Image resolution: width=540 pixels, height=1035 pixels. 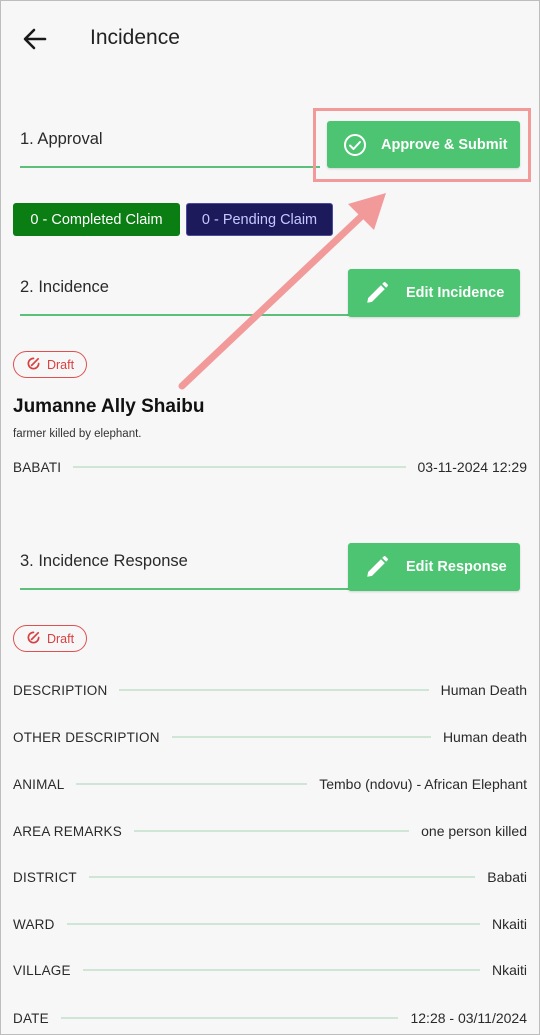 I want to click on incidence-section-title: 2. Incidence, so click(x=64, y=287).